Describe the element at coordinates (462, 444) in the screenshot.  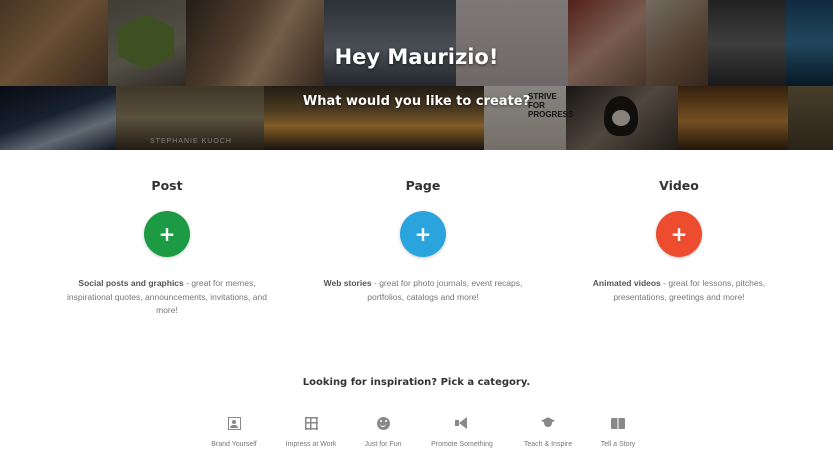
I see `category-label: Promote Something` at that location.